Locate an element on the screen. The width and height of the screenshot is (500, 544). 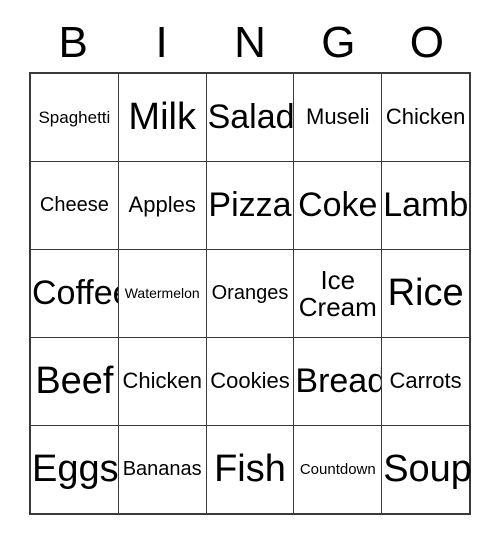
bingo-row: Coffee Watermelon Oranges Ice Cream Rice is located at coordinates (250, 293).